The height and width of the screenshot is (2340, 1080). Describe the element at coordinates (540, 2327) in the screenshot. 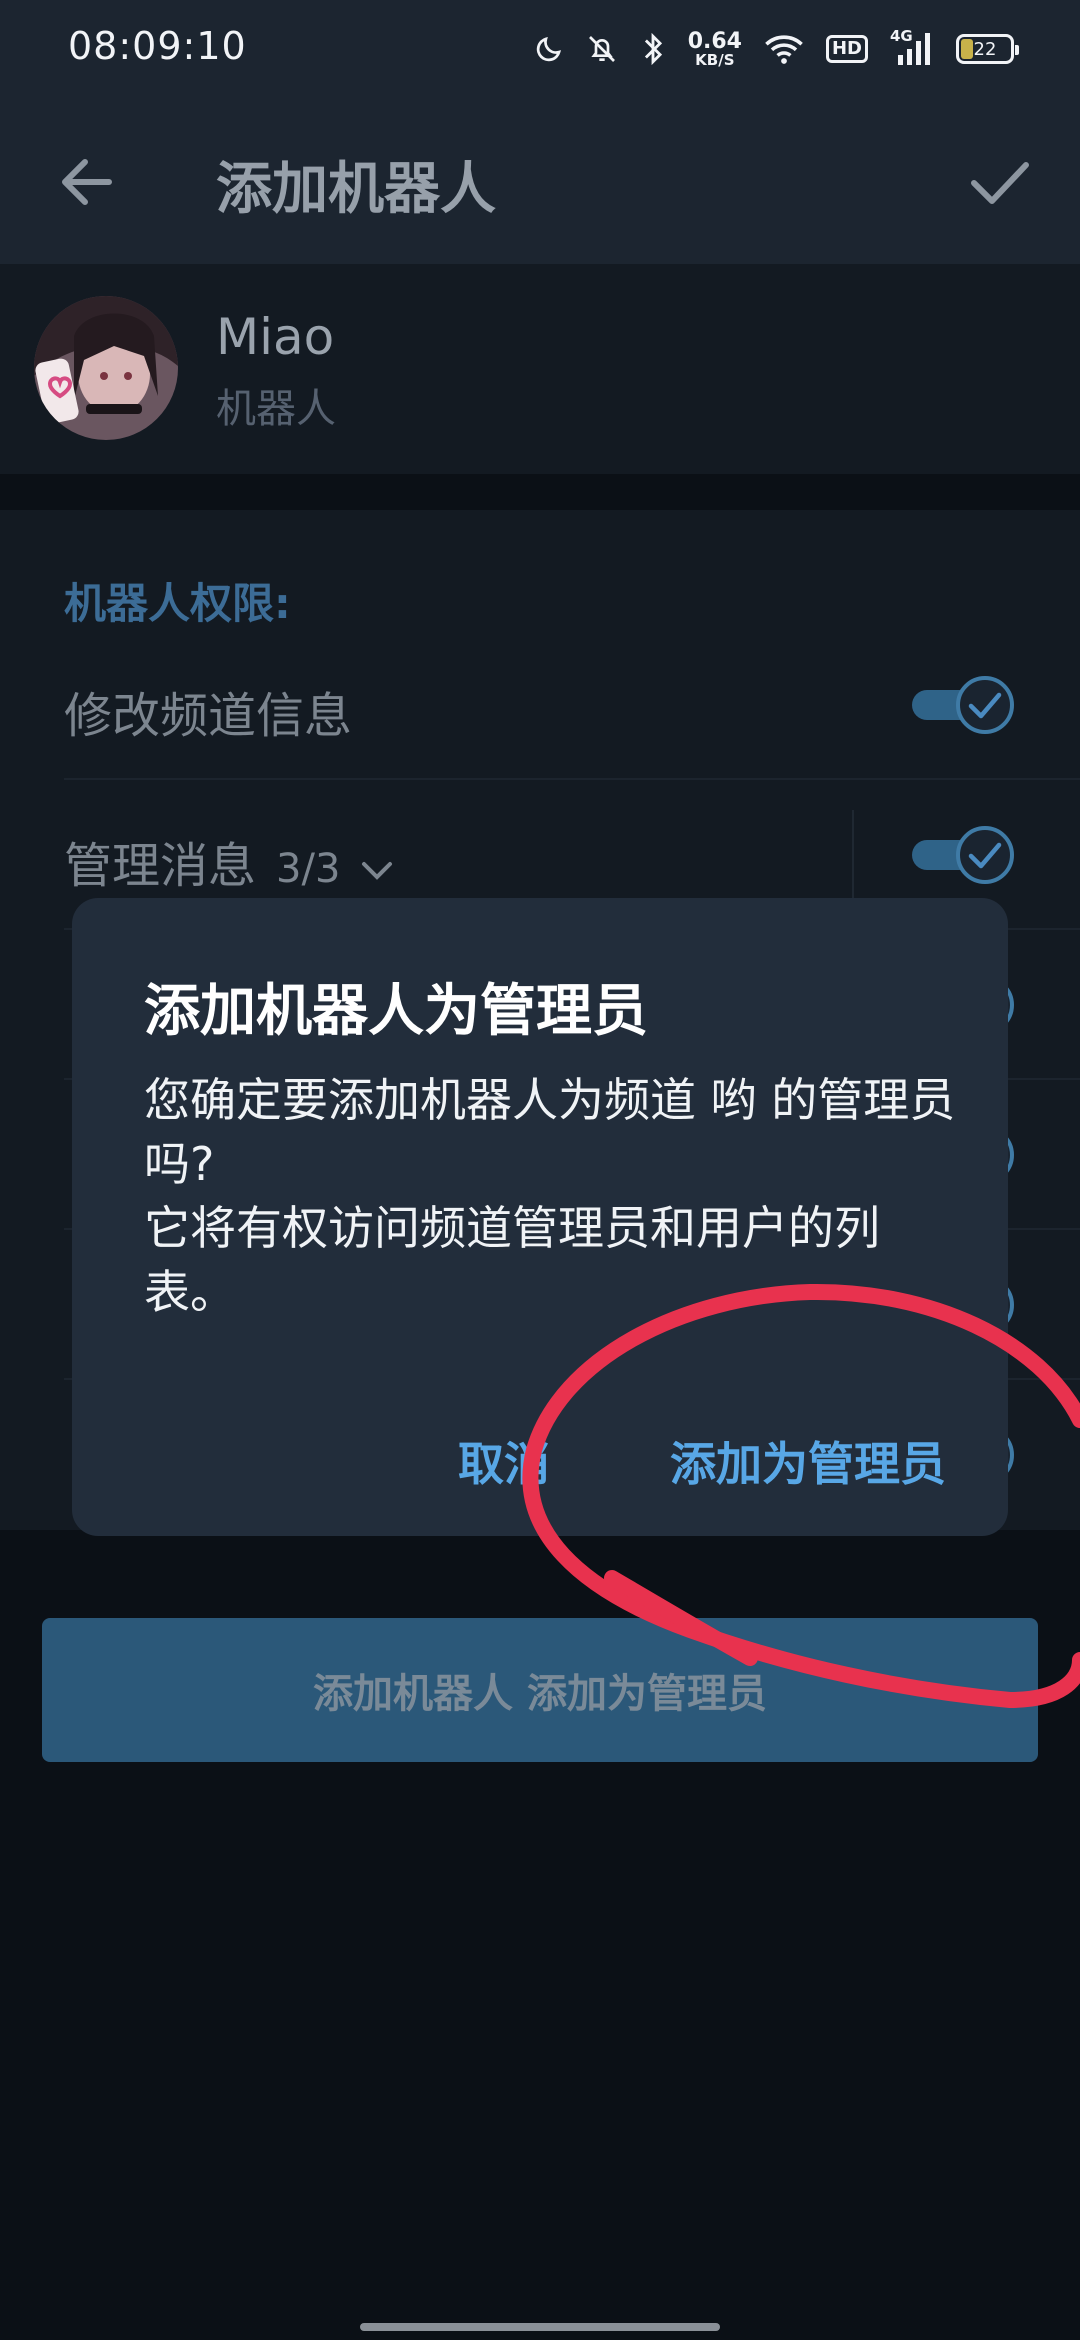

I see `home-indicator` at that location.